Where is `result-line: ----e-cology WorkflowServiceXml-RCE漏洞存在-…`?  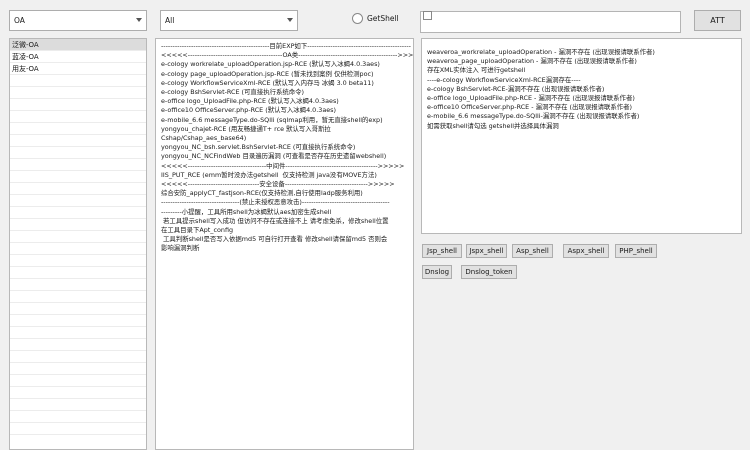 result-line: ----e-cology WorkflowServiceXml-RCE漏洞存在-… is located at coordinates (504, 79).